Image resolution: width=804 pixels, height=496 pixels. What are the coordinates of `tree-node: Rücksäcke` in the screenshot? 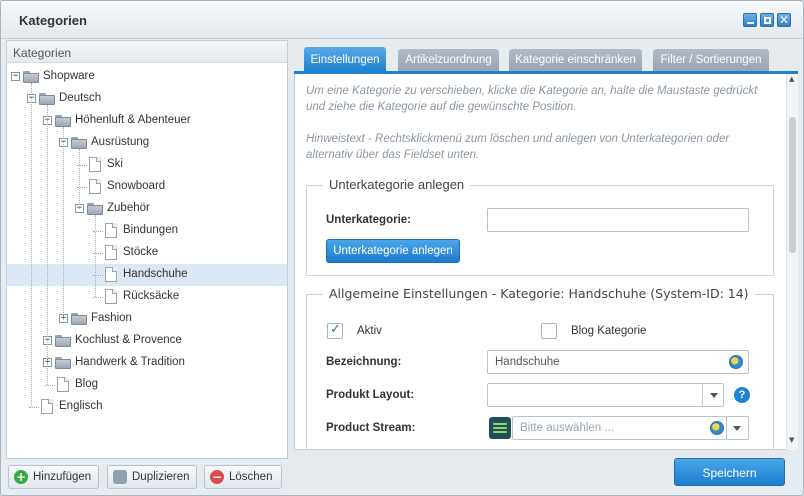 It's located at (147, 297).